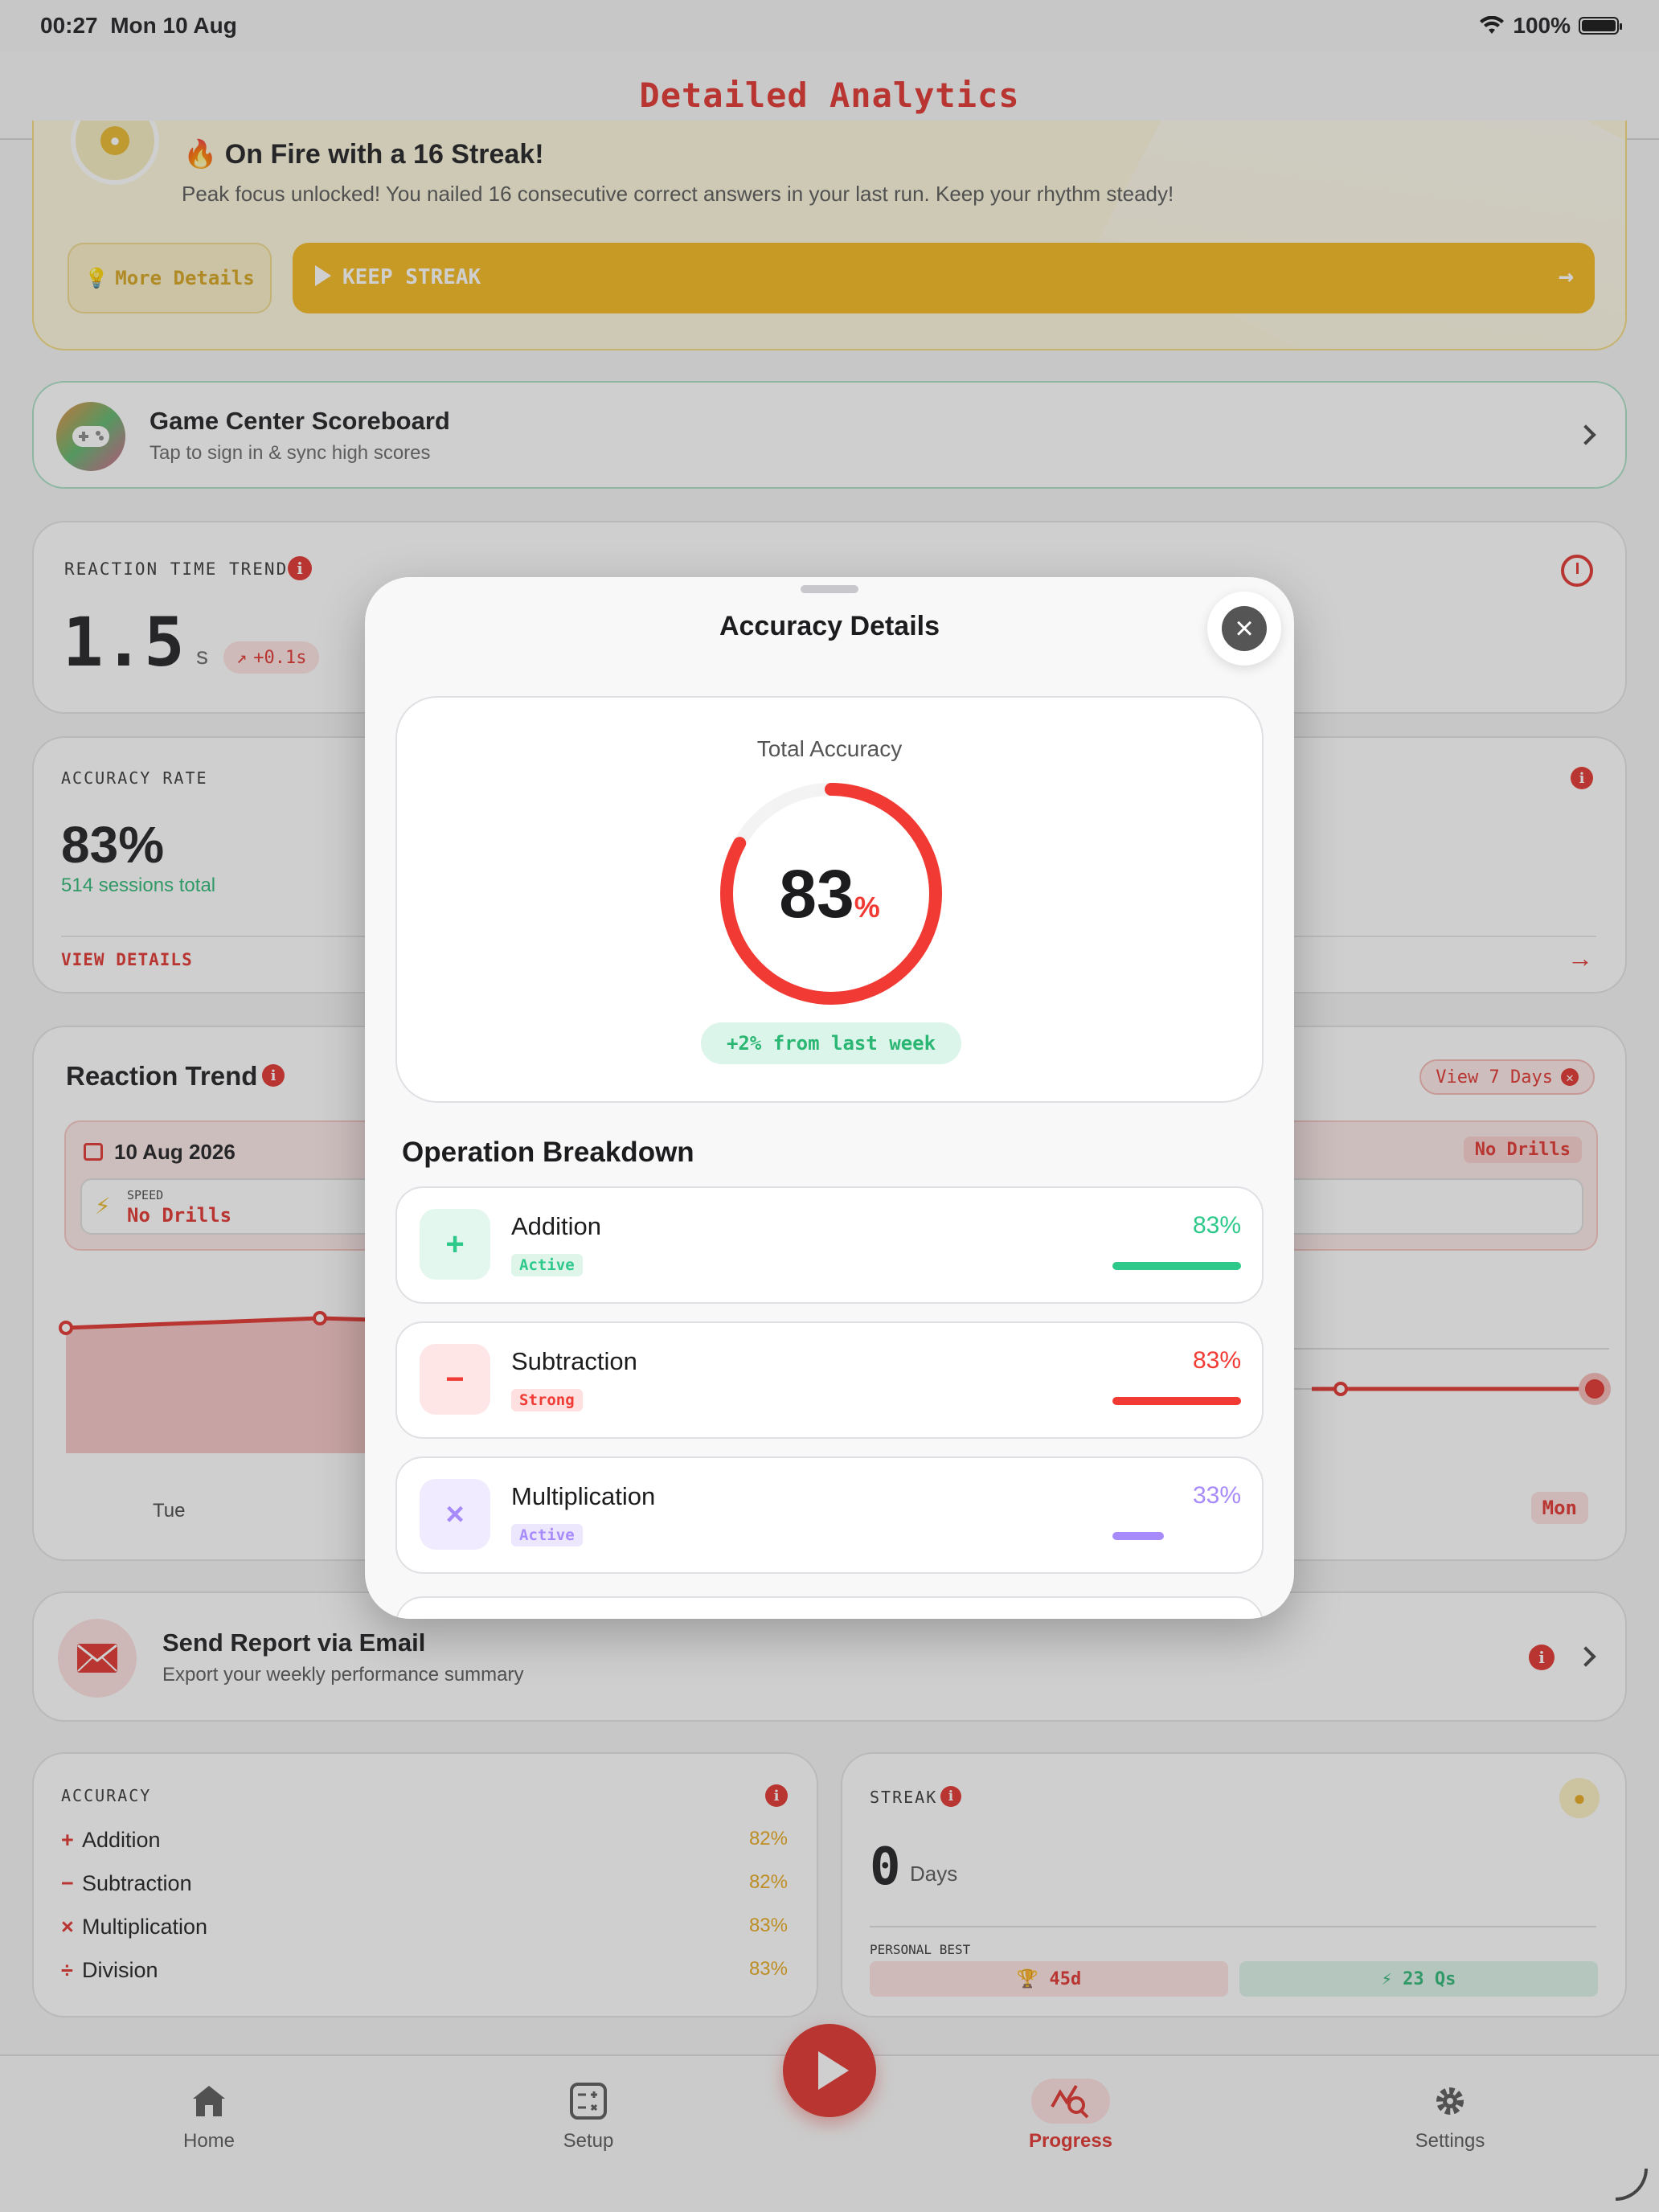 Image resolution: width=1659 pixels, height=2212 pixels. I want to click on close-icon: ×, so click(1244, 628).